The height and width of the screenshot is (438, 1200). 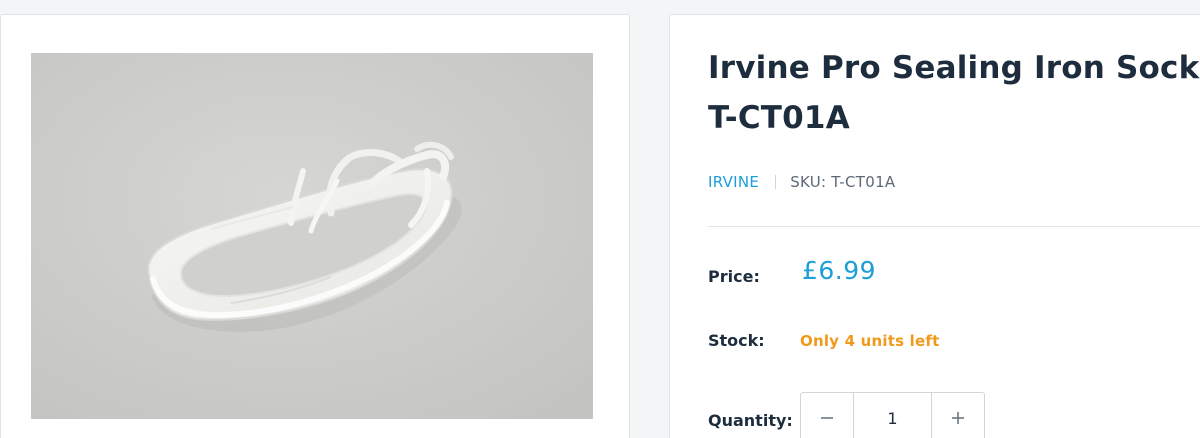 I want to click on minus-icon, so click(x=827, y=418).